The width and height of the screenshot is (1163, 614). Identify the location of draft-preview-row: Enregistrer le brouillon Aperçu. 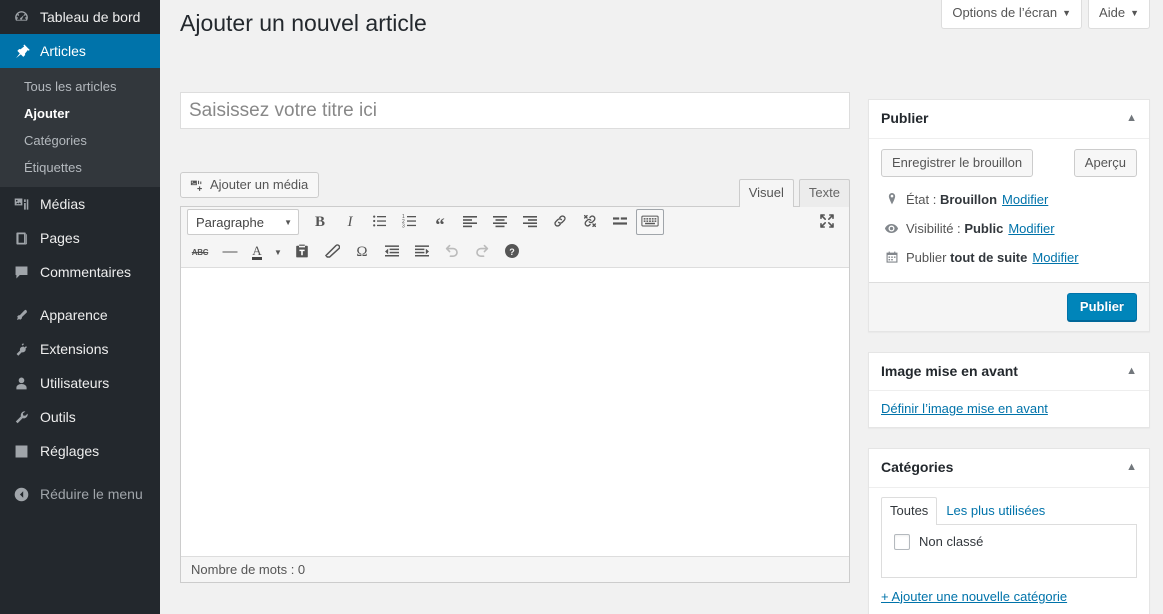
(1009, 162).